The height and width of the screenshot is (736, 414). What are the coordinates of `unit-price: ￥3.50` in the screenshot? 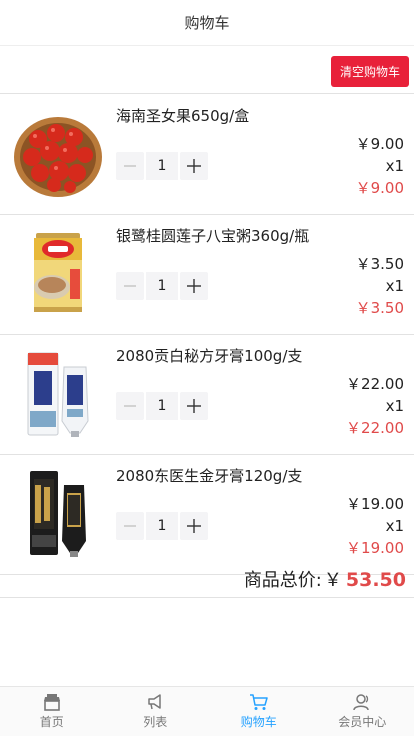 It's located at (379, 264).